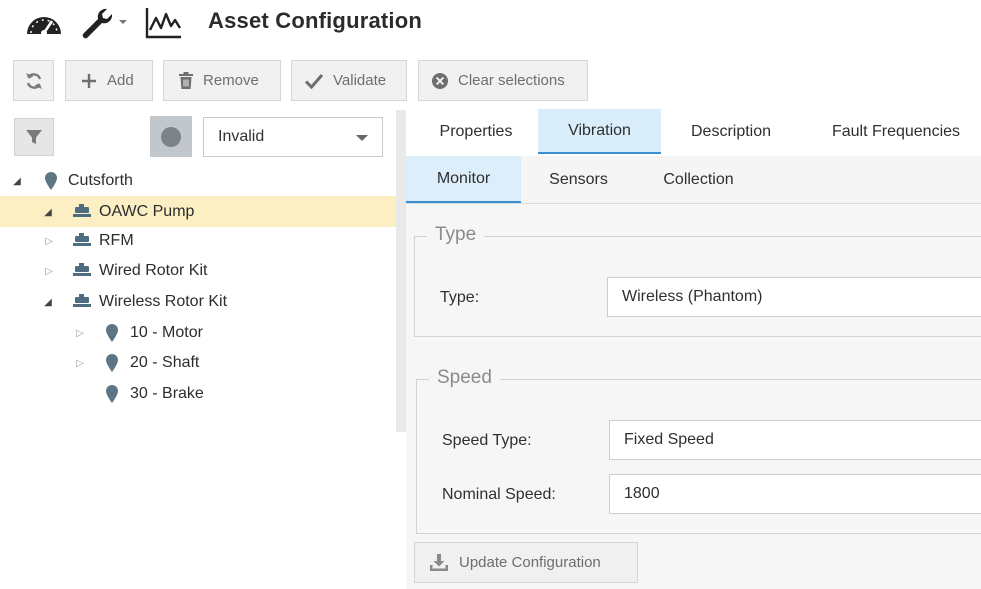  I want to click on speed-type-value: Fixed Speed, so click(669, 439).